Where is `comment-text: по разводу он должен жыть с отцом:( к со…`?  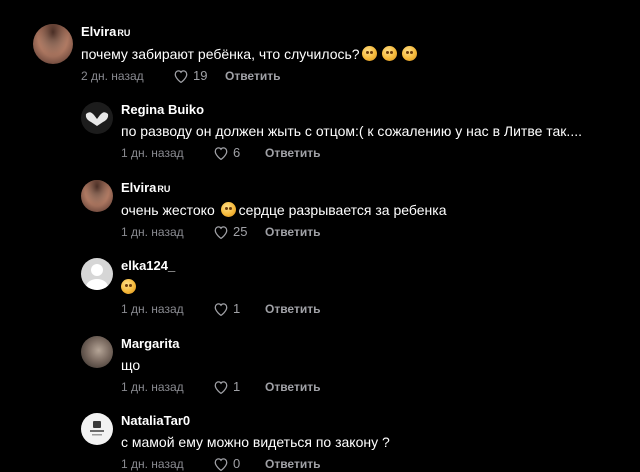
comment-text: по разводу он должен жыть с отцом:( к со… is located at coordinates (351, 131).